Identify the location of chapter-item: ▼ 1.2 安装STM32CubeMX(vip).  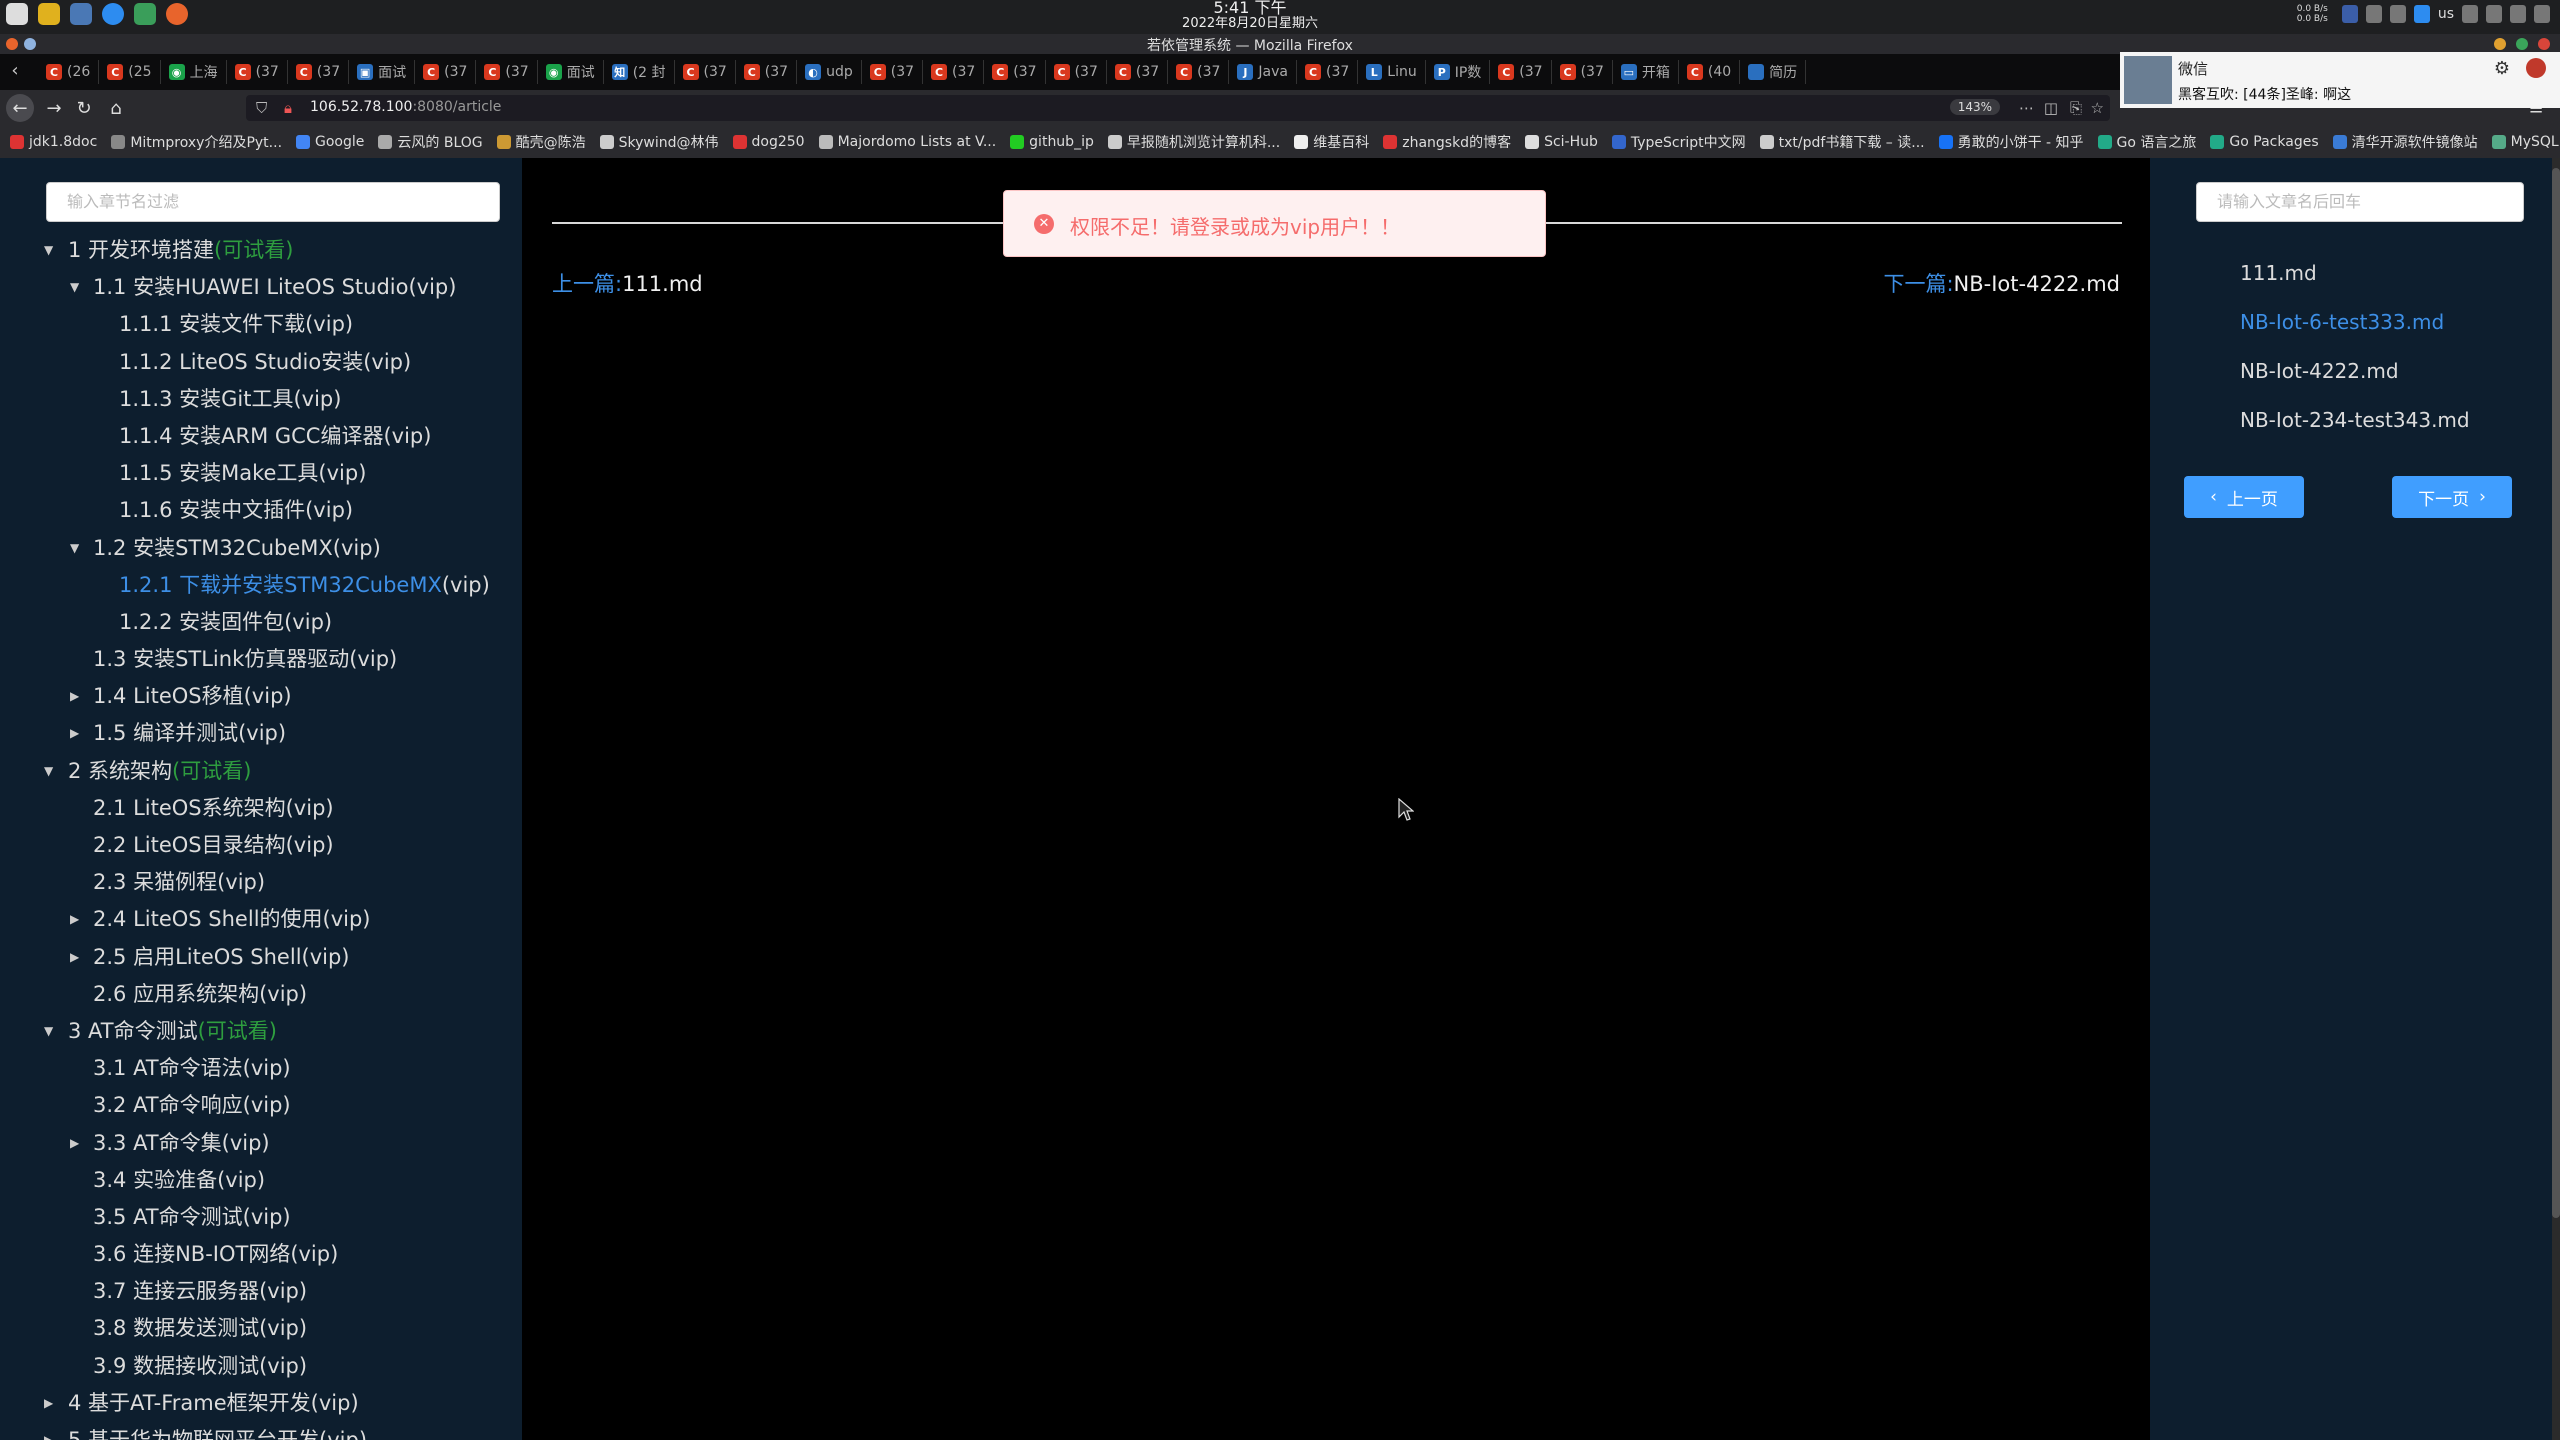
(261, 548).